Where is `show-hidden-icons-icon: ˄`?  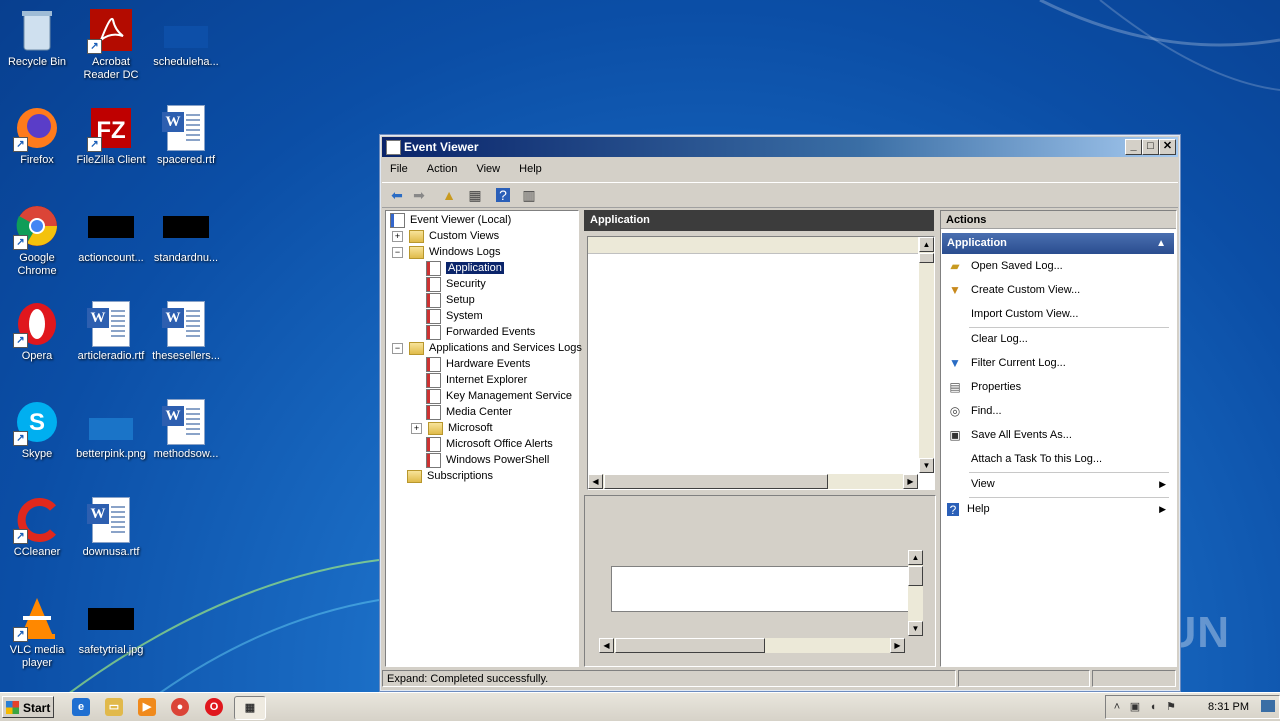
show-hidden-icons-icon: ˄ is located at coordinates (1117, 707).